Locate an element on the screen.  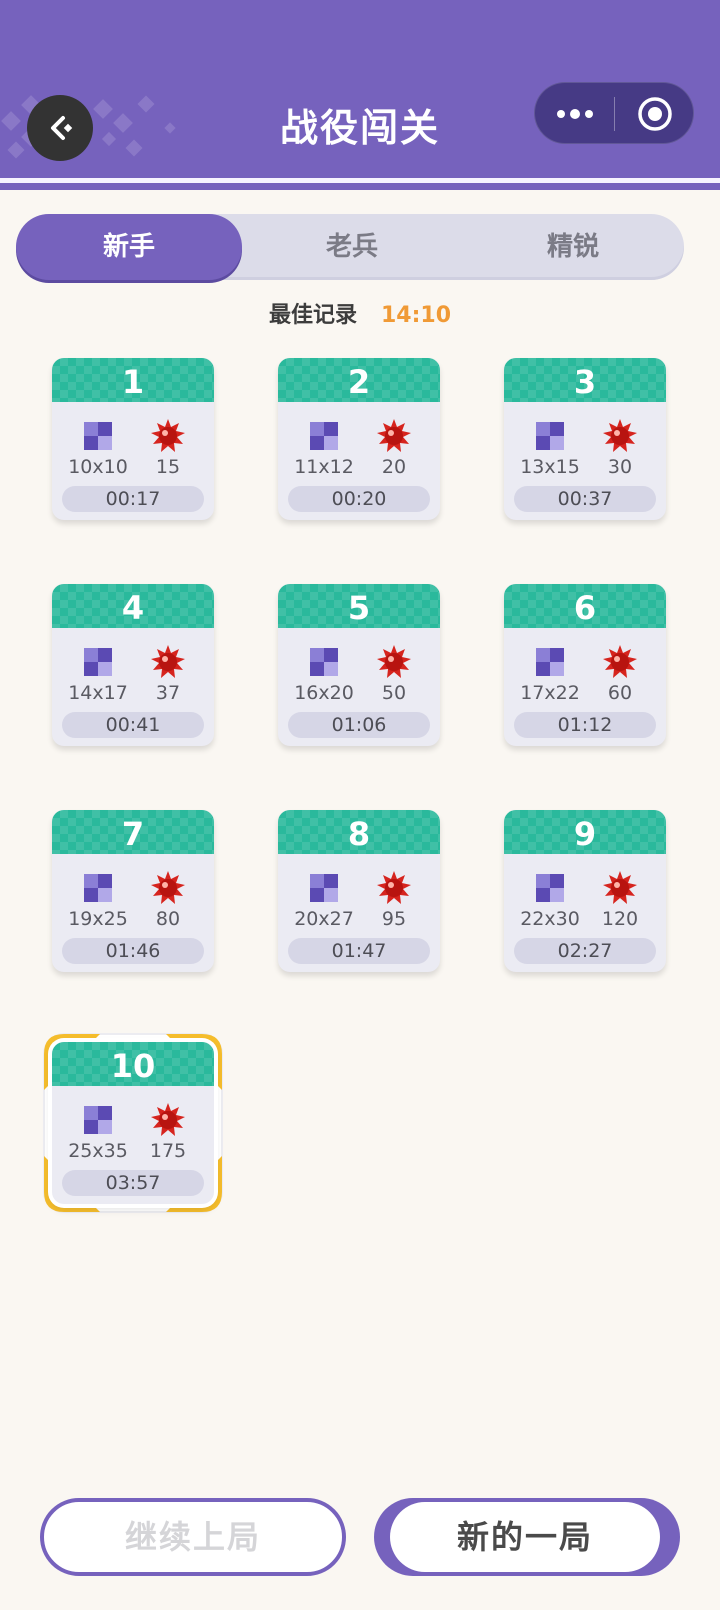
level-card-2: 2 11x12 20 00:20 is located at coordinates (359, 439).